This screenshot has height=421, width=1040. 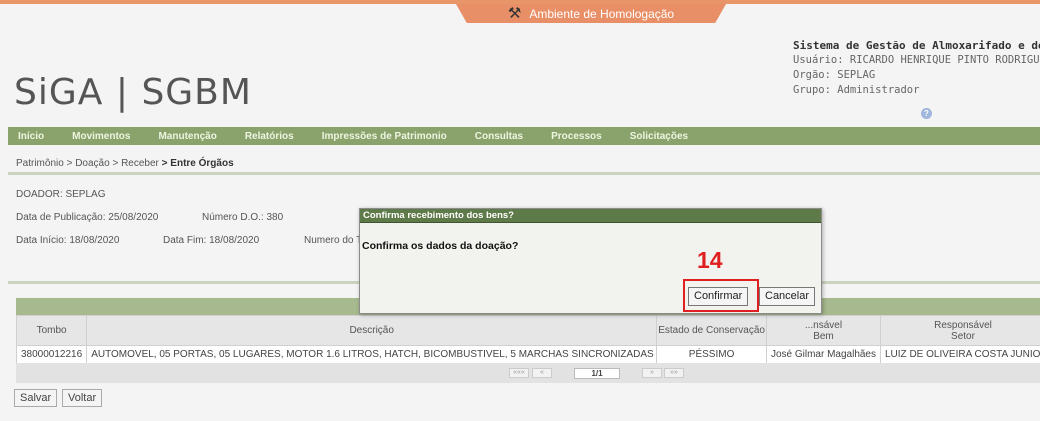 I want to click on logo-right: SGBM, so click(x=196, y=92).